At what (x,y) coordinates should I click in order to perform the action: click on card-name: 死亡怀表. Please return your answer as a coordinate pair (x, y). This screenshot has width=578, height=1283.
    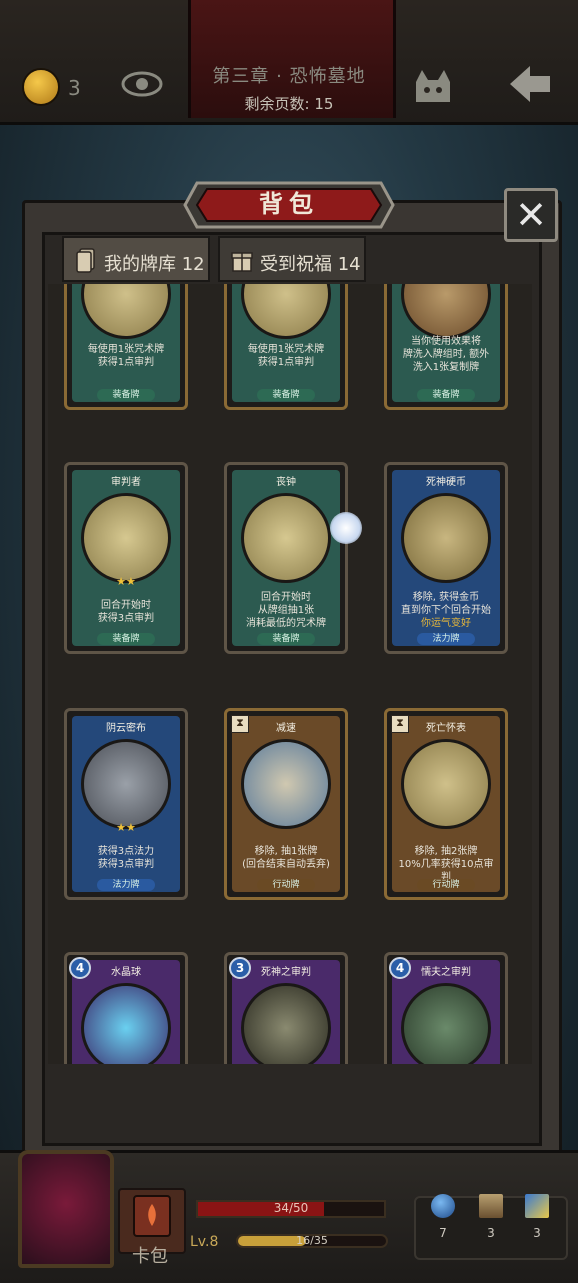
    Looking at the image, I should click on (446, 728).